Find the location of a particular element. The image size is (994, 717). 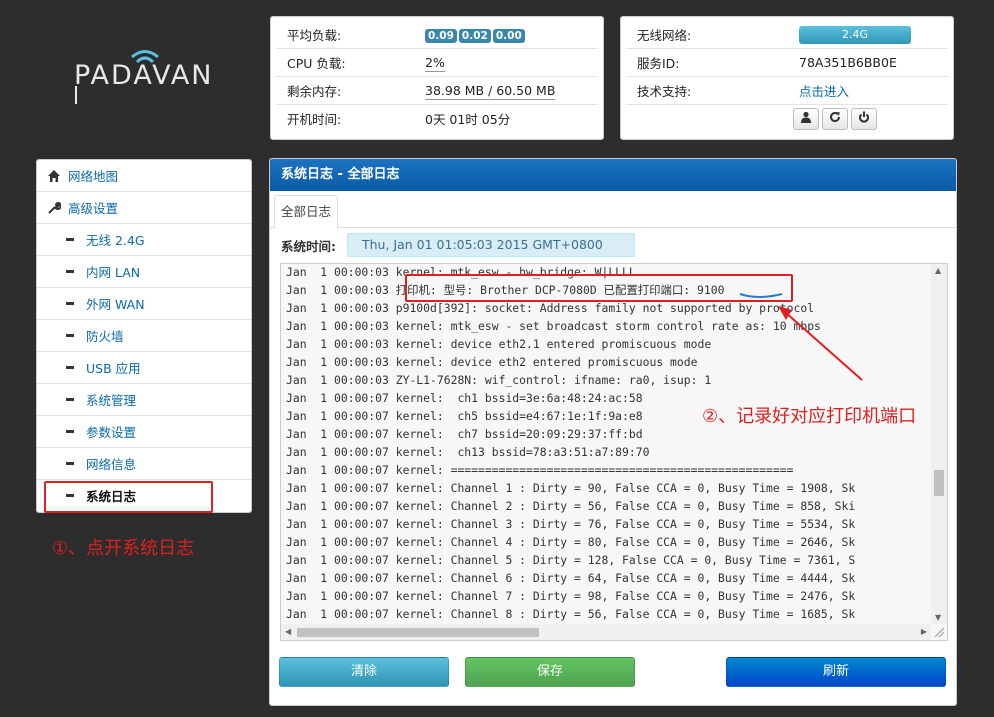

sidebar-item-label: 防火墙 is located at coordinates (105, 336).